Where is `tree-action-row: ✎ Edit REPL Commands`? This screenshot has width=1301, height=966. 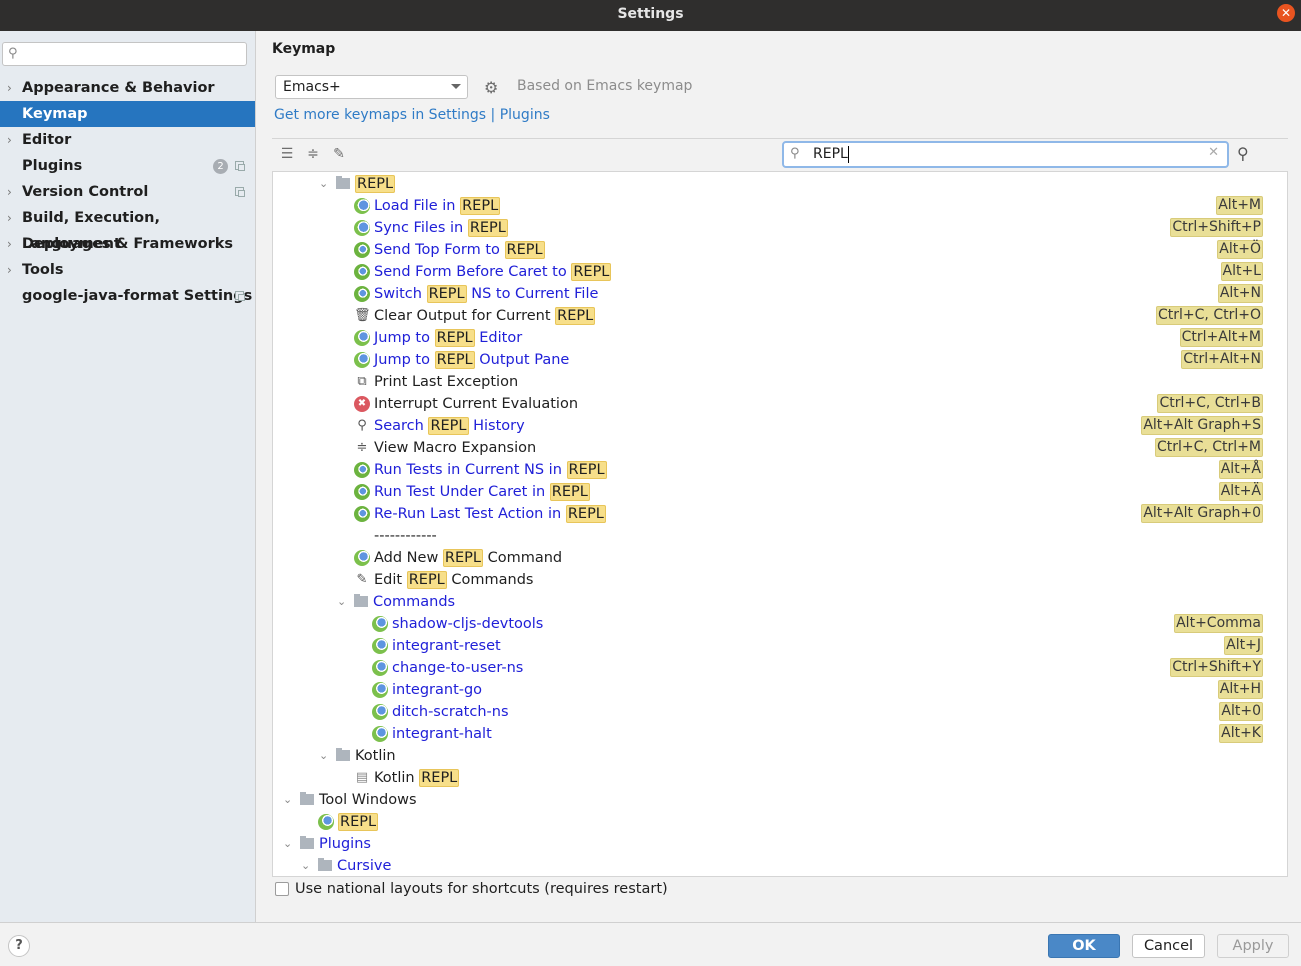
tree-action-row: ✎ Edit REPL Commands is located at coordinates (768, 580).